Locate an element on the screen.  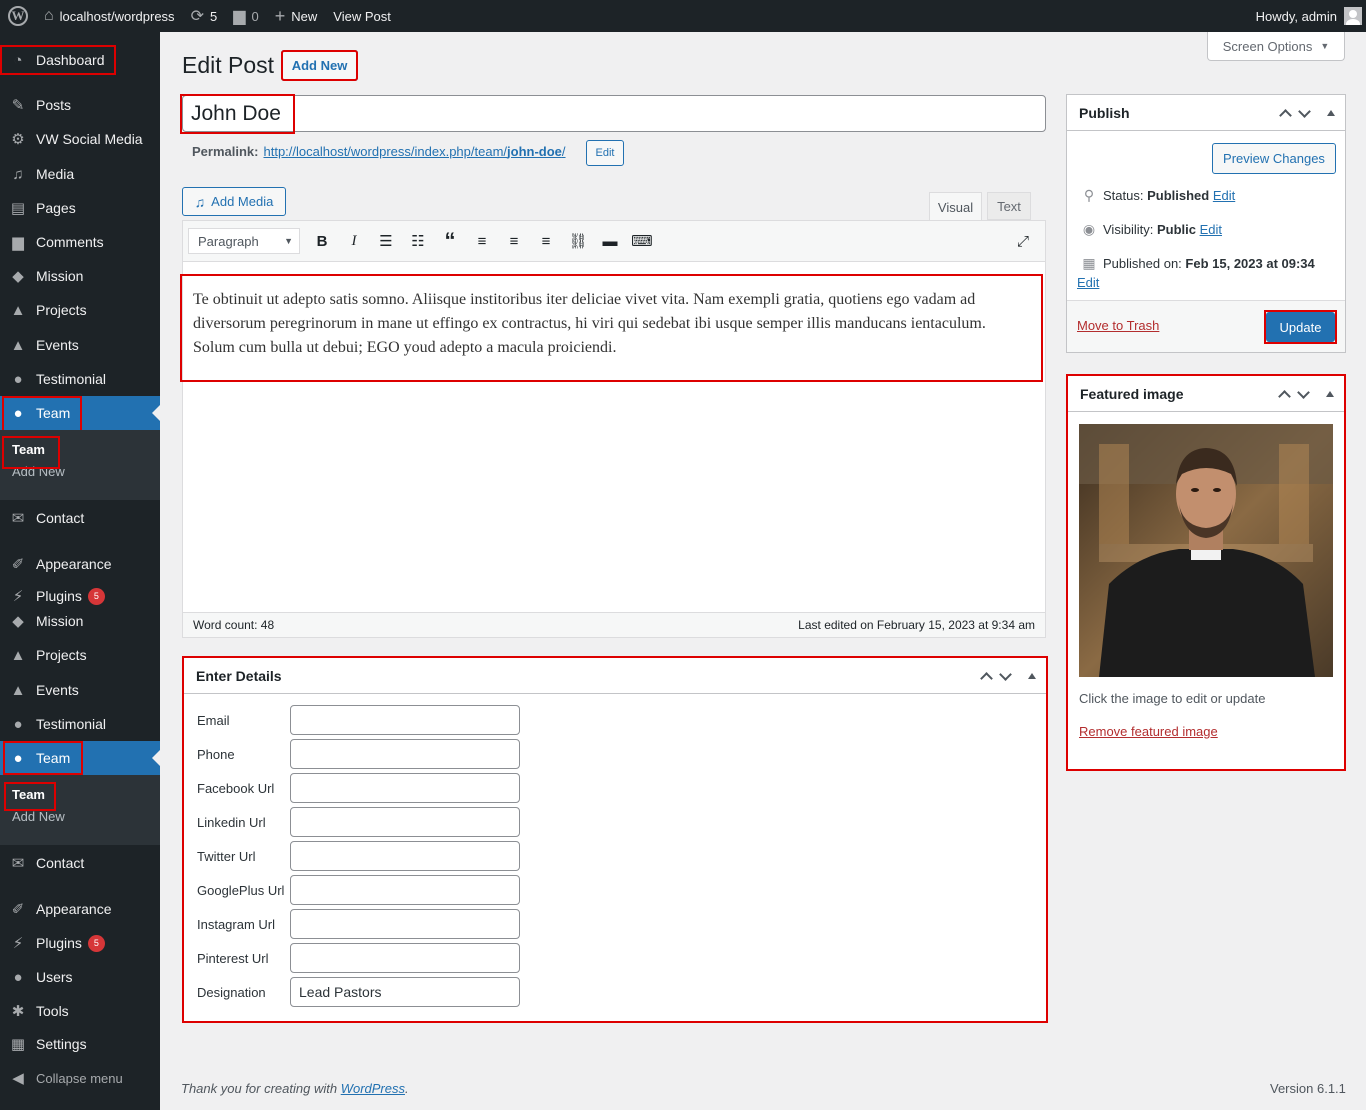
menu-item-testimonial: ● Testimonial is located at coordinates (80, 379).